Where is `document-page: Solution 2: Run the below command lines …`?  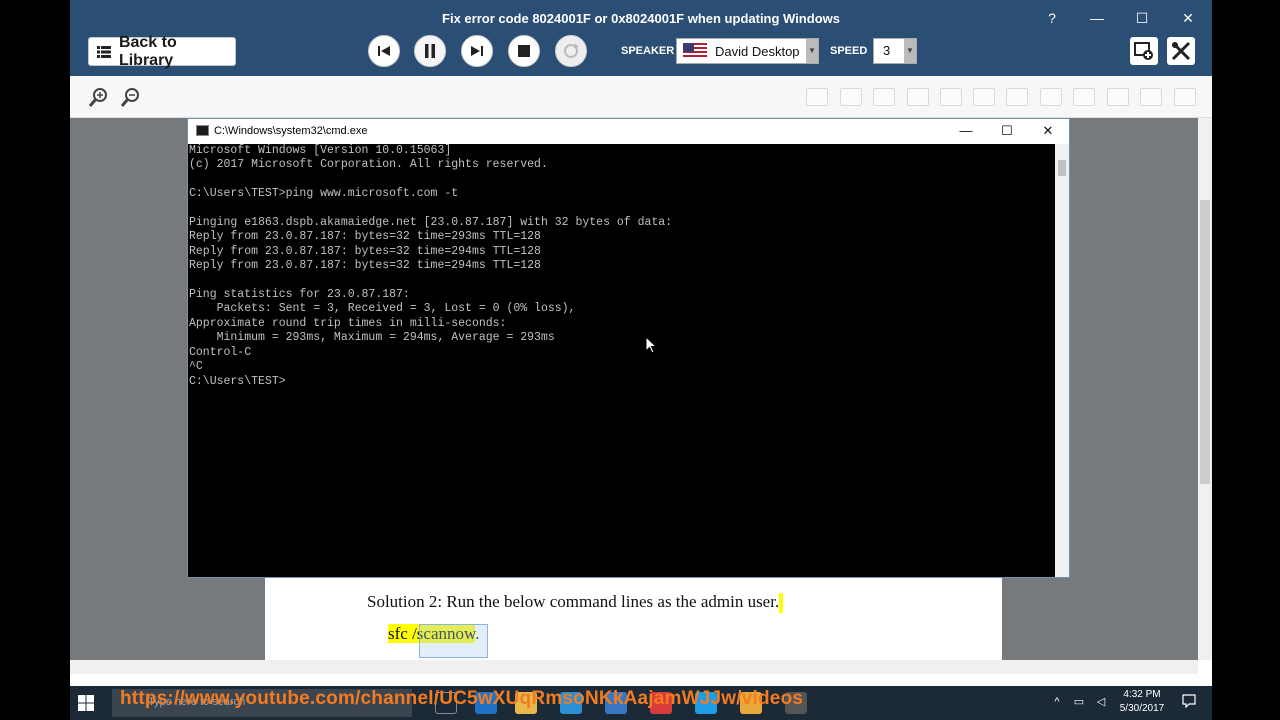 document-page: Solution 2: Run the below command lines … is located at coordinates (633, 619).